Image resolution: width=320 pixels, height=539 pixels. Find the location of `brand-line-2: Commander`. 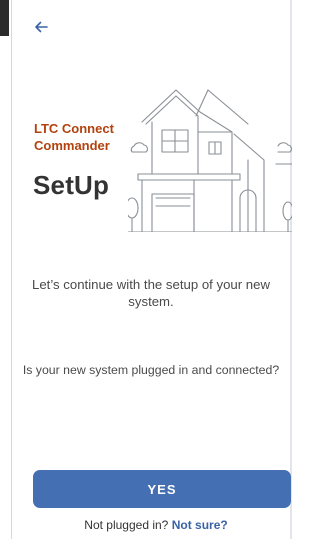

brand-line-2: Commander is located at coordinates (72, 145).